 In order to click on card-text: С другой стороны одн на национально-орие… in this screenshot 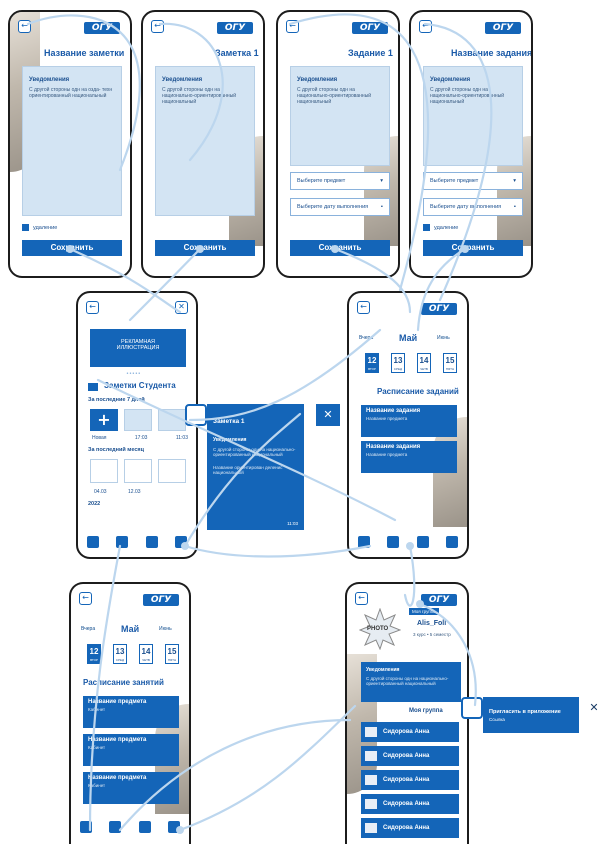, I will do `click(334, 96)`.